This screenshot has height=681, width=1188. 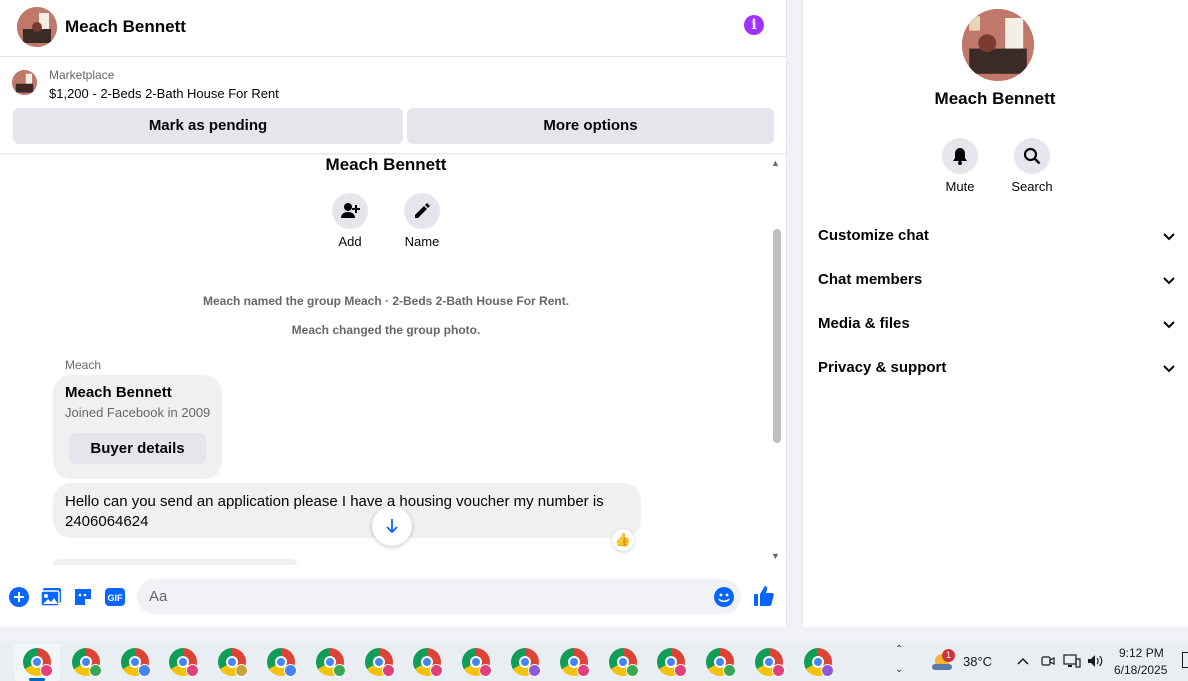 I want to click on message-input, so click(x=439, y=596).